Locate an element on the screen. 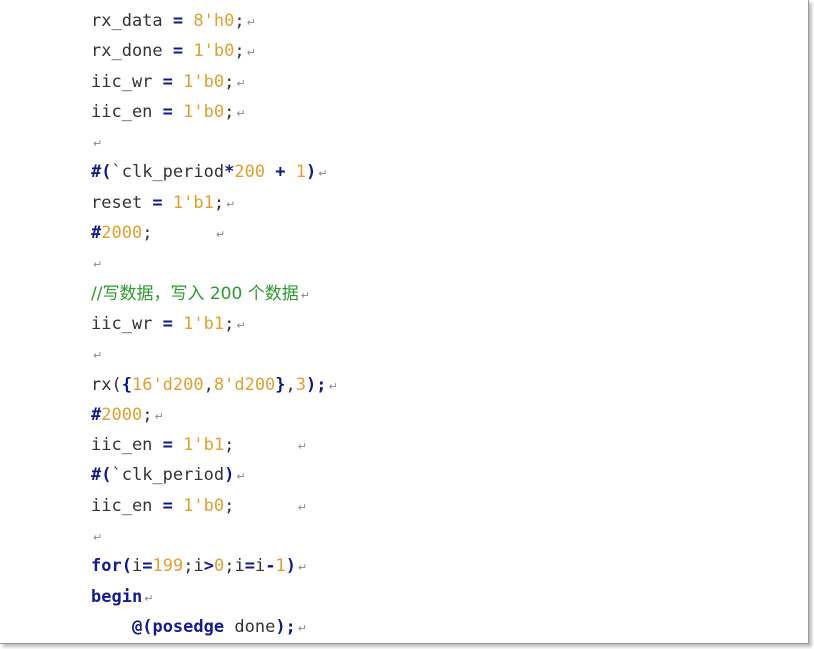 The image size is (814, 649). code-line: iic_wr = 1'b1; ↵ is located at coordinates (214, 324).